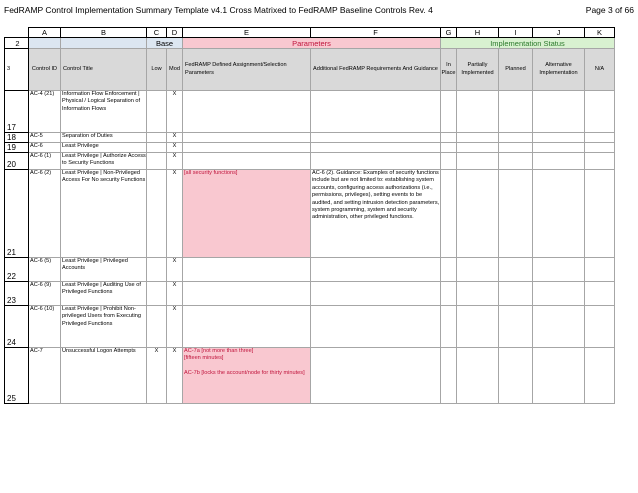 Image resolution: width=638 pixels, height=493 pixels. What do you see at coordinates (246, 32) in the screenshot?
I see `col-letter-e: E` at bounding box center [246, 32].